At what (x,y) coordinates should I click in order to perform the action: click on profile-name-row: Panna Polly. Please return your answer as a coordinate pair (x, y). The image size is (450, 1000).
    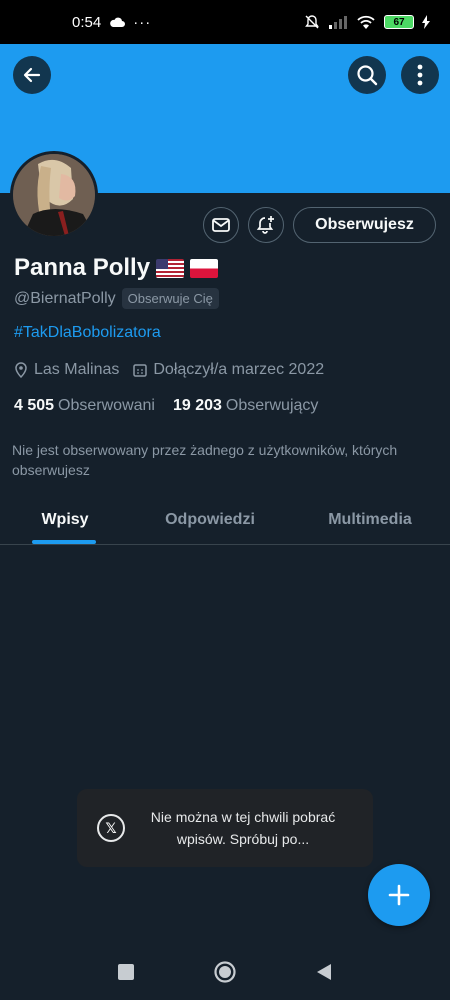
    Looking at the image, I should click on (116, 268).